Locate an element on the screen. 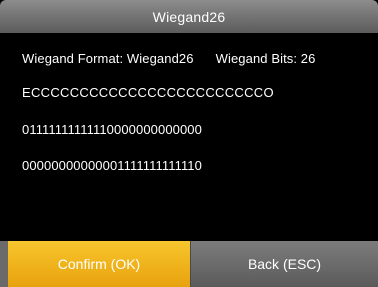  confirm-button: Confirm (OK) is located at coordinates (95, 264).